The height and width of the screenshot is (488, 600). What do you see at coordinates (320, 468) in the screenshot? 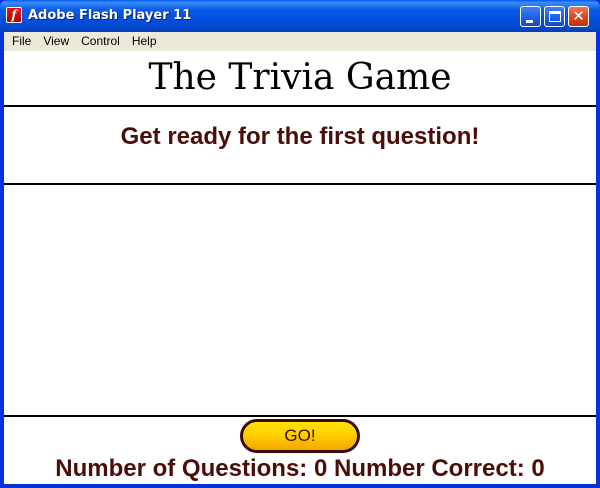
I see `questions-count: 0` at bounding box center [320, 468].